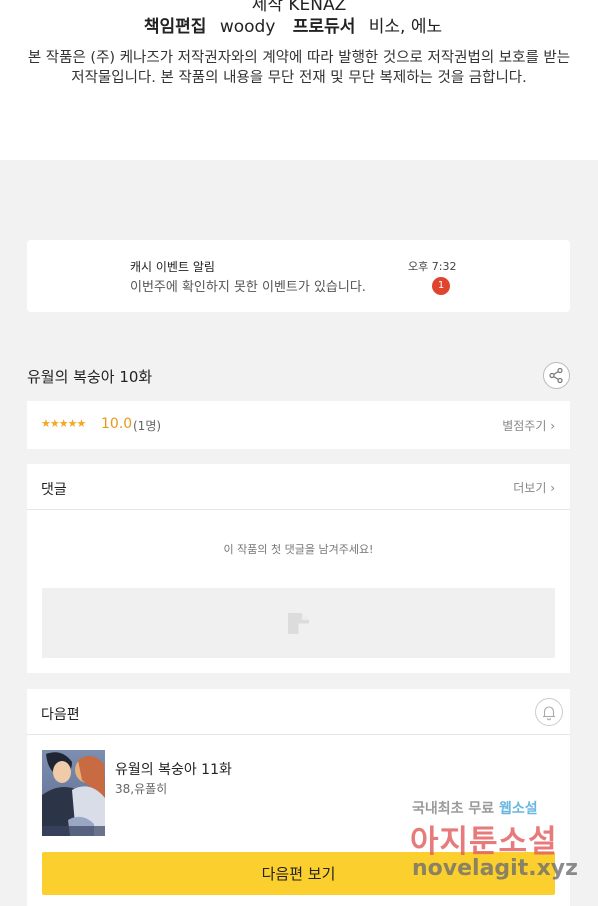 The image size is (598, 906). Describe the element at coordinates (324, 27) in the screenshot. I see `credit-producer-label: 프로듀서` at that location.